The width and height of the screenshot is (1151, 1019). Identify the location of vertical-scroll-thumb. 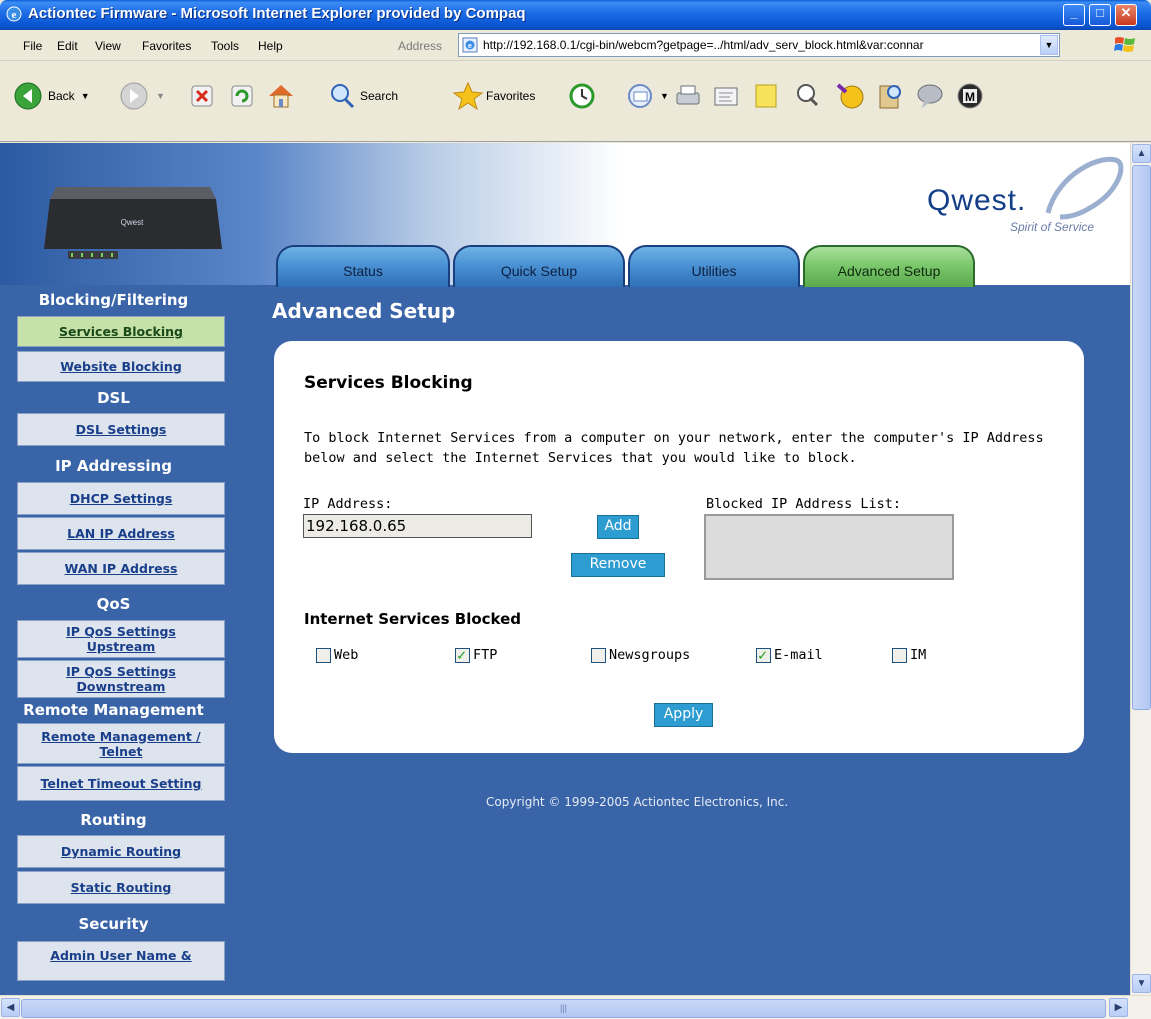
(1141, 437).